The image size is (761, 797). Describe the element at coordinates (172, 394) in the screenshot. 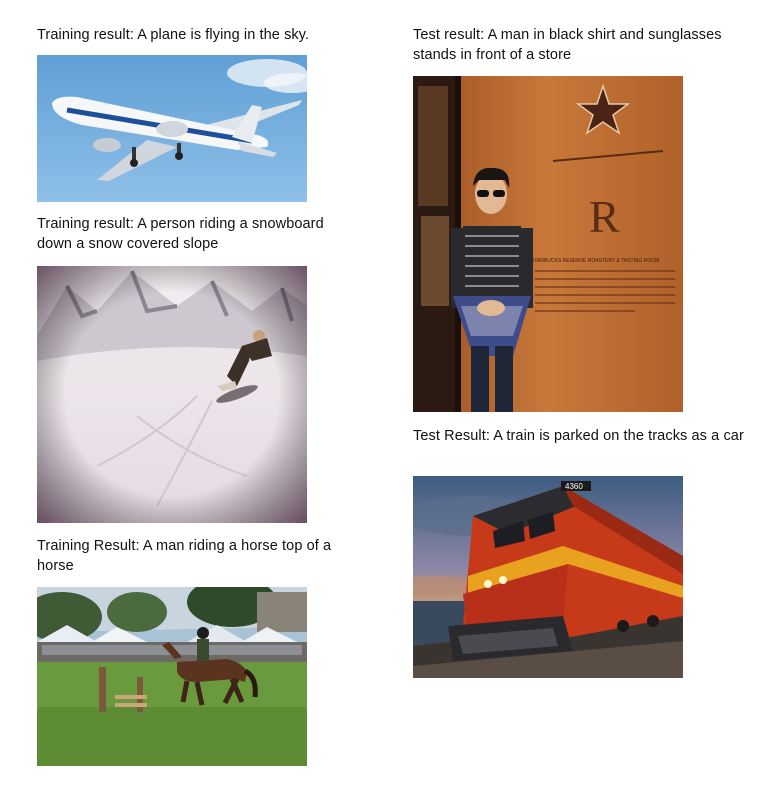

I see `photo-snowboard` at that location.